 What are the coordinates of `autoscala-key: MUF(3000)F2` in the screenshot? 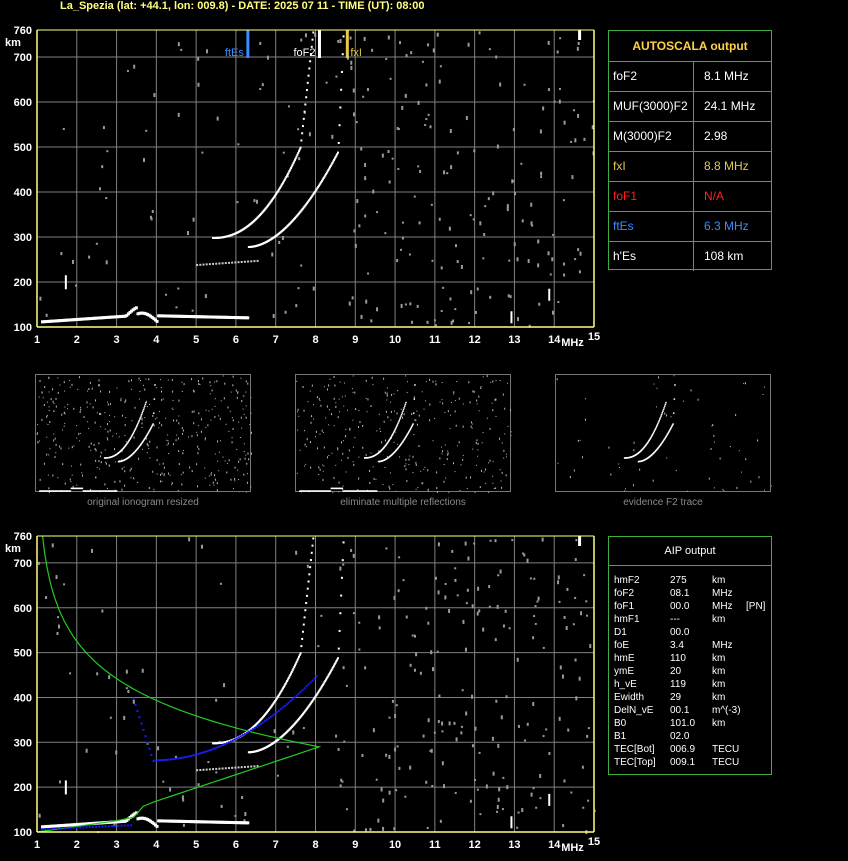 It's located at (650, 106).